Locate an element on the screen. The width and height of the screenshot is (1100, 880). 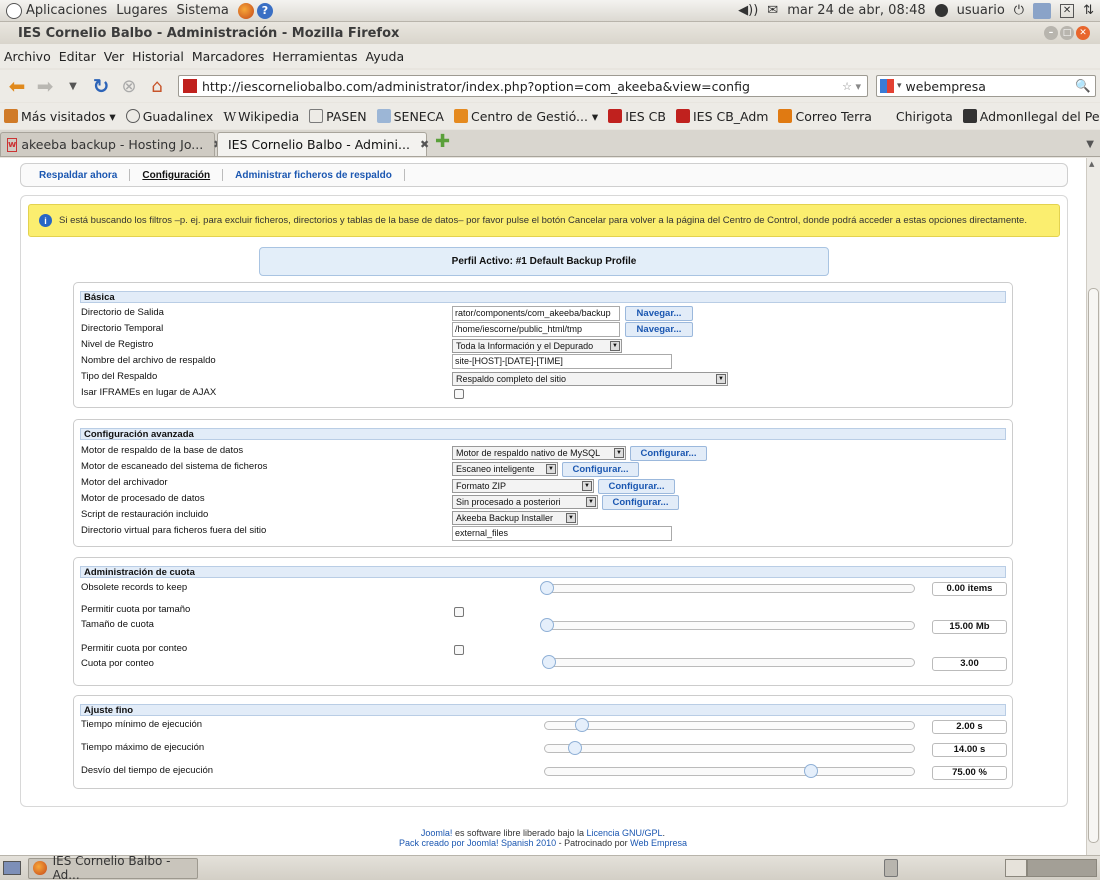
menu-herramientas: Herramientas is located at coordinates (314, 56).